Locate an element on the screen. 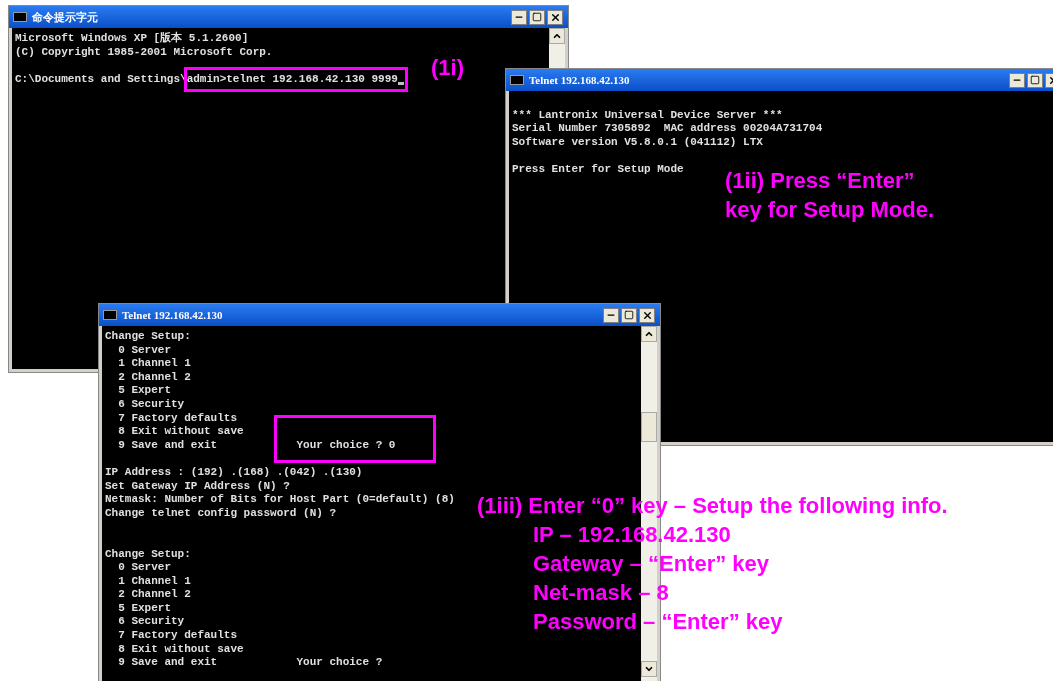  annotation-text: Gateway – “Enter” key is located at coordinates (651, 564).